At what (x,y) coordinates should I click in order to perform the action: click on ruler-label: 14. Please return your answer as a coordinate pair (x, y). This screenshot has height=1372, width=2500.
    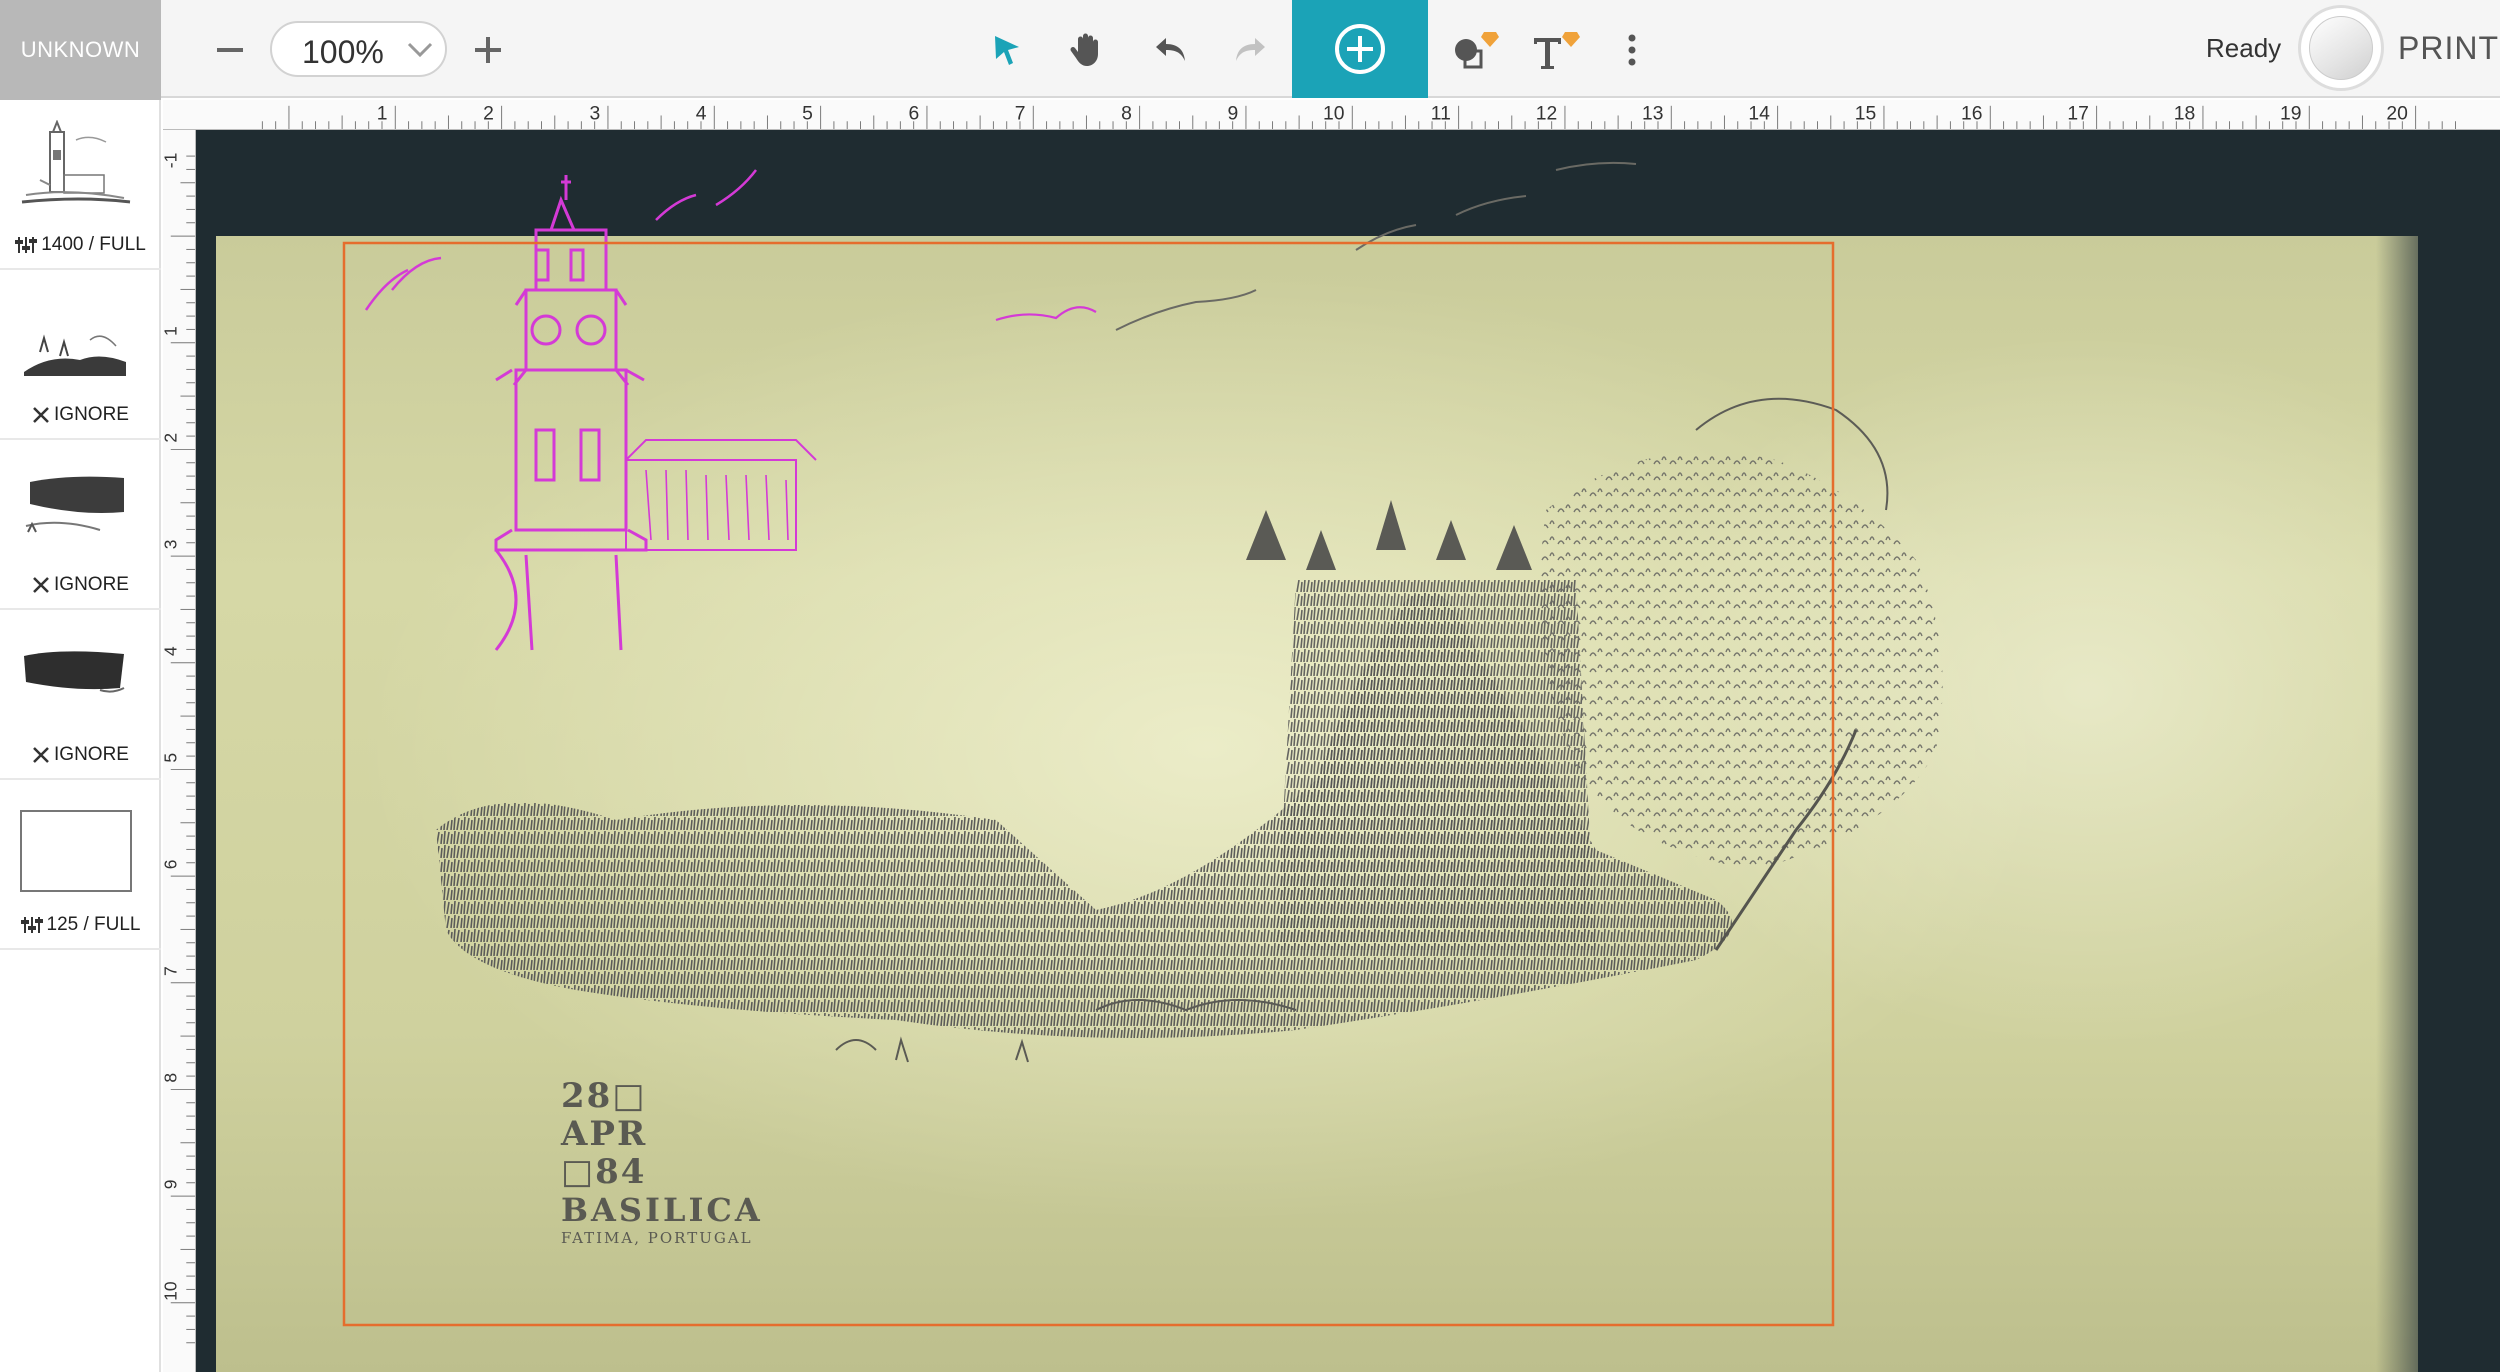
    Looking at the image, I should click on (1759, 113).